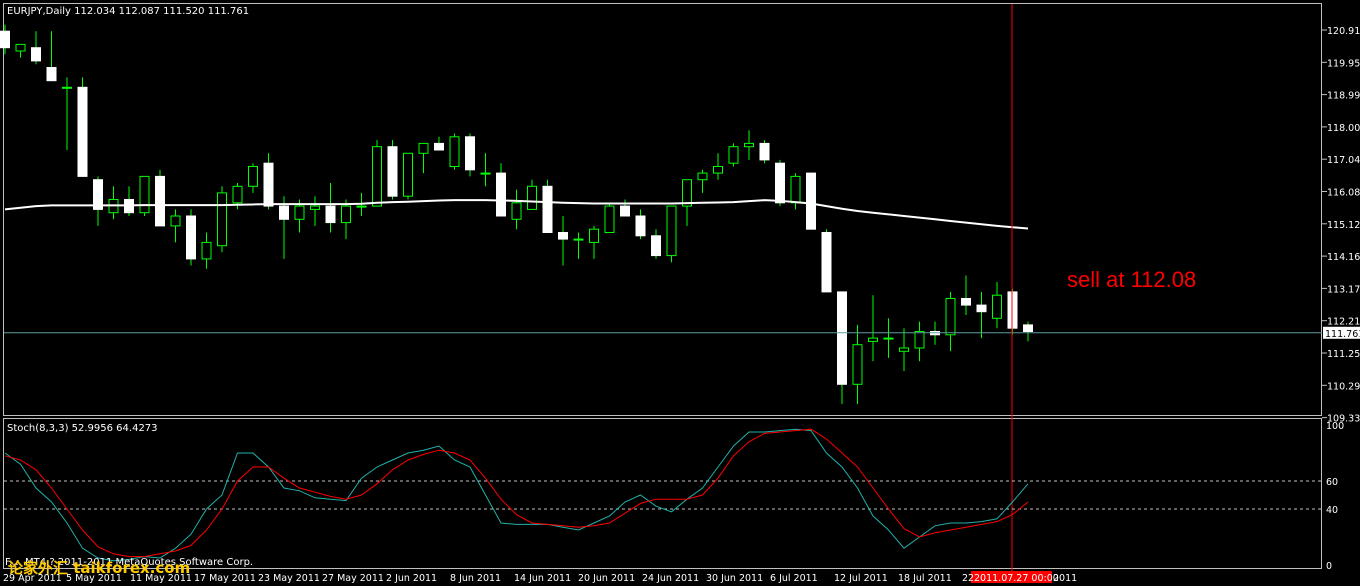 This screenshot has height=586, width=1360. I want to click on date-tick-label: 11 May 2011, so click(161, 578).